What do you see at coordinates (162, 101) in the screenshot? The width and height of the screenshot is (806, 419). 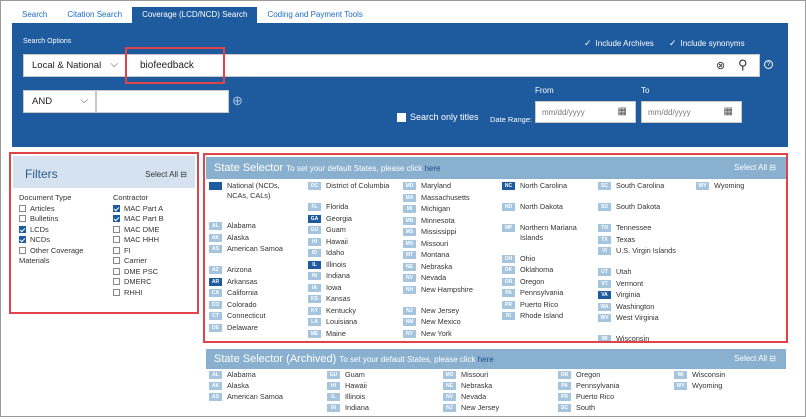 I see `secondary-search-input` at bounding box center [162, 101].